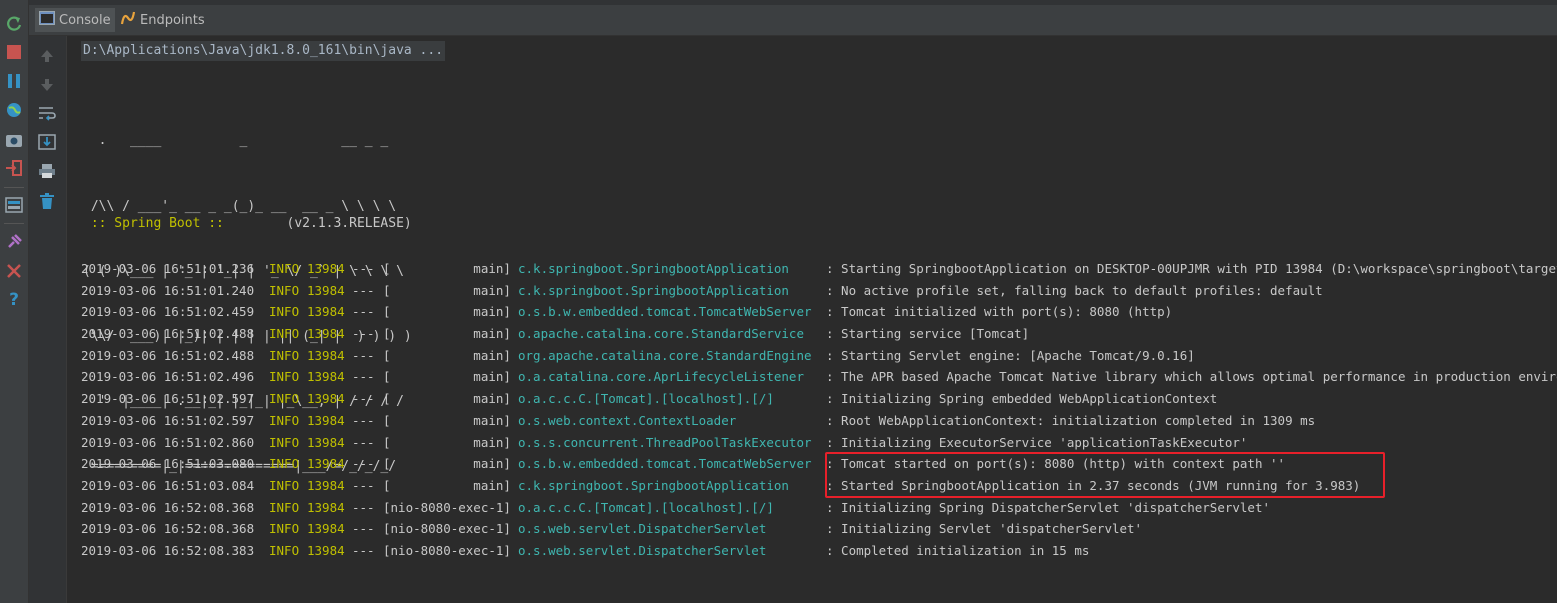 The image size is (1557, 603). I want to click on pause-icon, so click(14, 81).